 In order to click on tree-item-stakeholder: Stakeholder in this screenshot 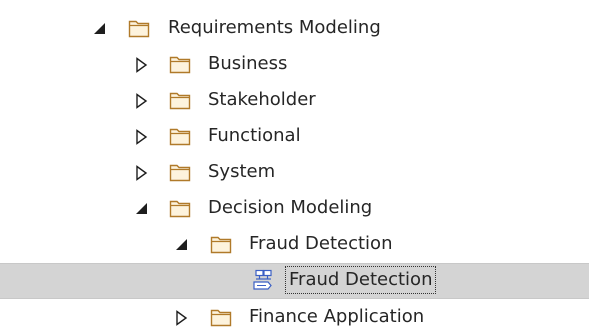, I will do `click(294, 100)`.